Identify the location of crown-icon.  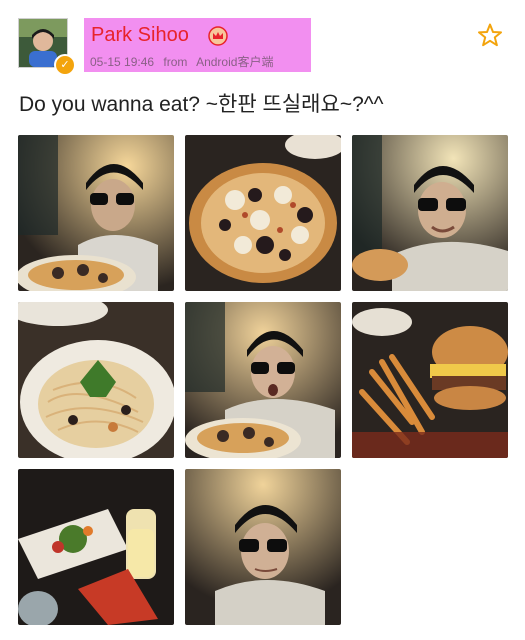
(218, 36).